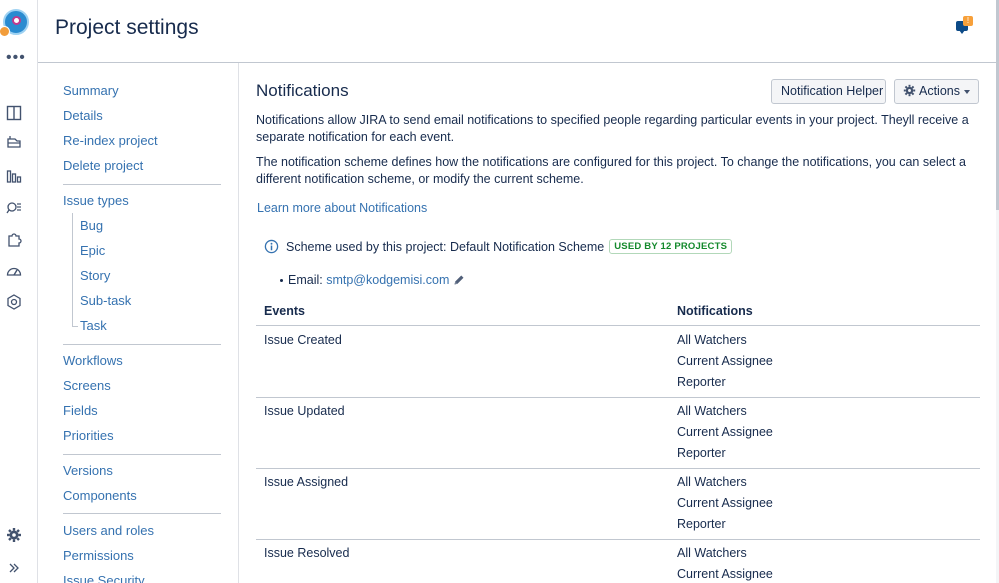 This screenshot has height=583, width=999. Describe the element at coordinates (142, 575) in the screenshot. I see `sidebar-item-issue-security: Issue Security` at that location.